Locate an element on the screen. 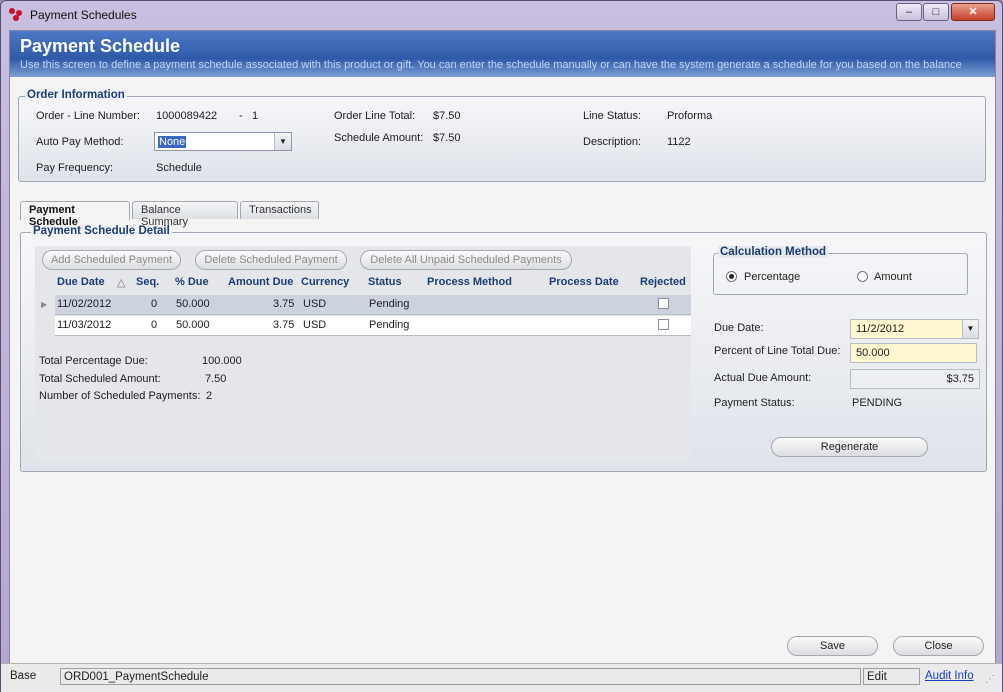  description-label: Description: is located at coordinates (612, 142).